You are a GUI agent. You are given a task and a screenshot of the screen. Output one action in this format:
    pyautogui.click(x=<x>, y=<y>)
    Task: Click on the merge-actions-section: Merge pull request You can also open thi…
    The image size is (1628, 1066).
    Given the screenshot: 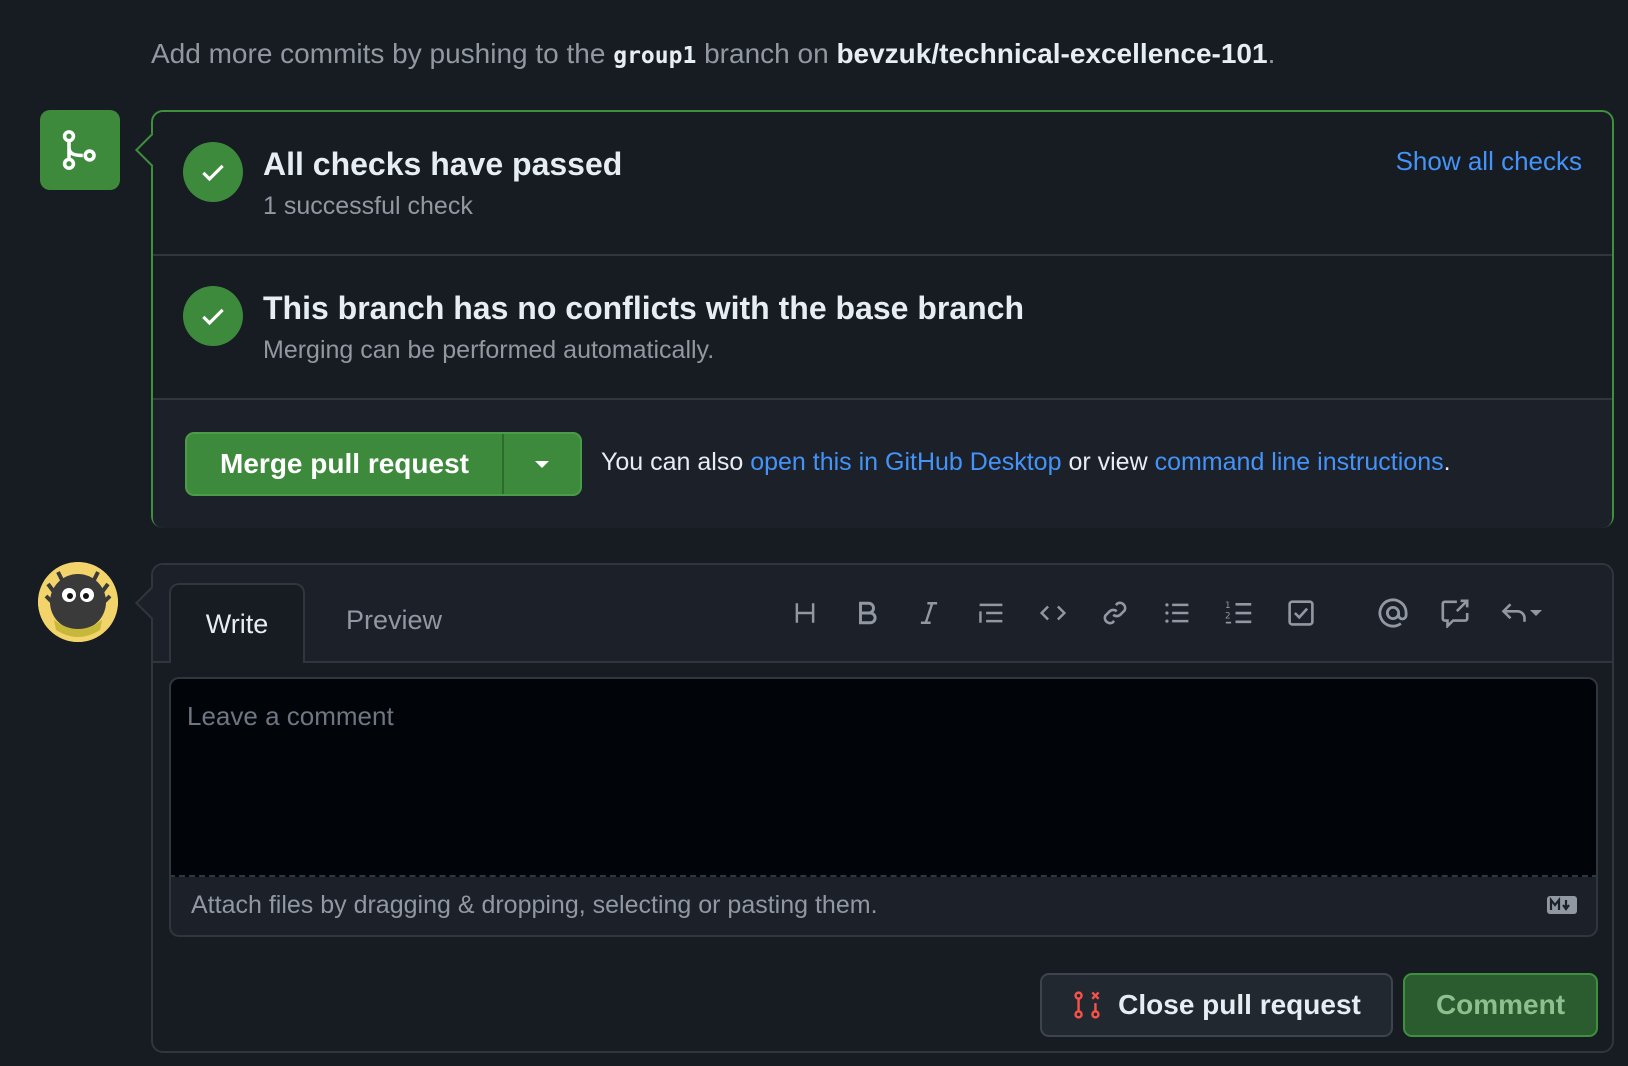 What is the action you would take?
    pyautogui.click(x=882, y=464)
    